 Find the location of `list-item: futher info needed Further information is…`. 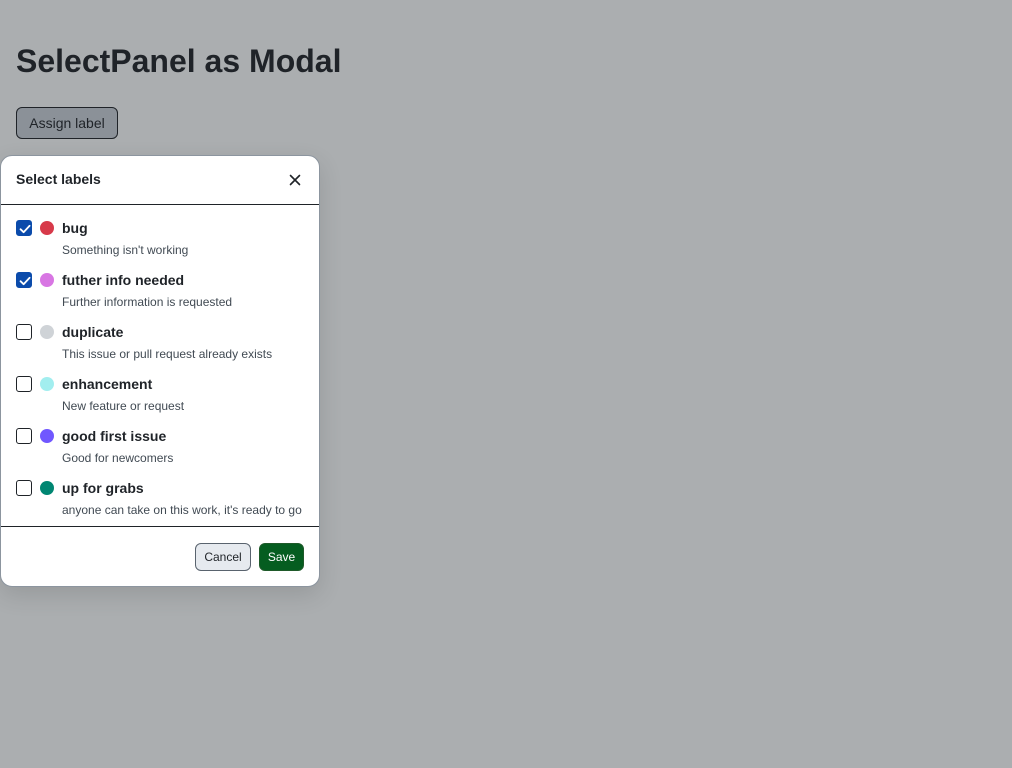

list-item: futher info needed Further information is… is located at coordinates (160, 283).